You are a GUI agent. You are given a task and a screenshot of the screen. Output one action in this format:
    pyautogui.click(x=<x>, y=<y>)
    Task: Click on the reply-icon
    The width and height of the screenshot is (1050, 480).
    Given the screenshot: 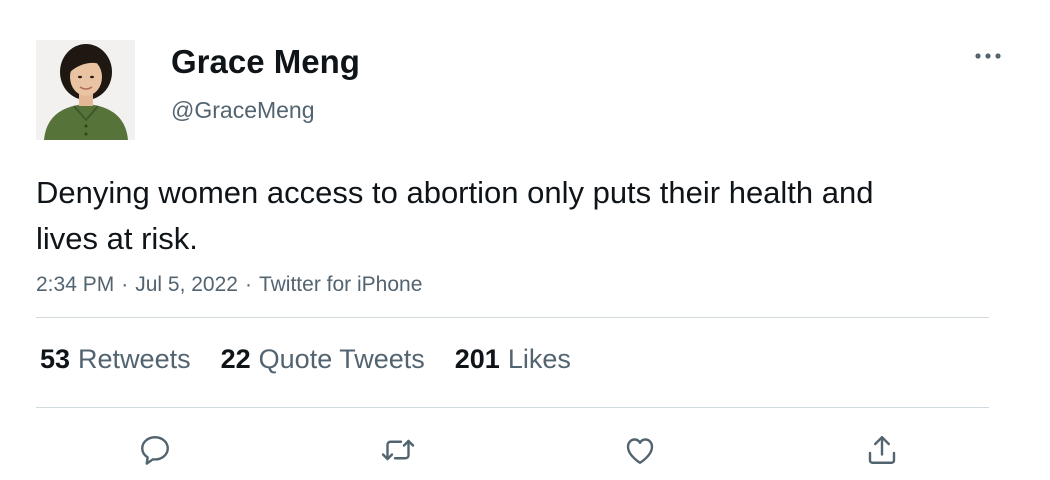 What is the action you would take?
    pyautogui.click(x=155, y=450)
    